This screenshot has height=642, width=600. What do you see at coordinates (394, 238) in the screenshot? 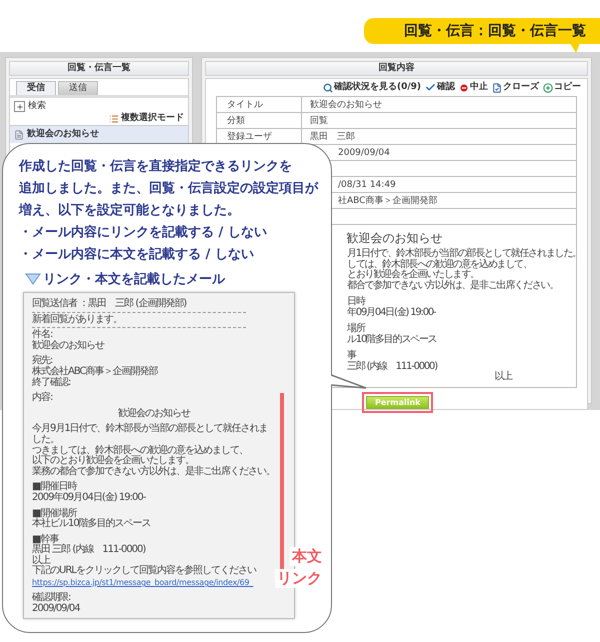
I see `message-title: 歓迎会のお知らせ` at bounding box center [394, 238].